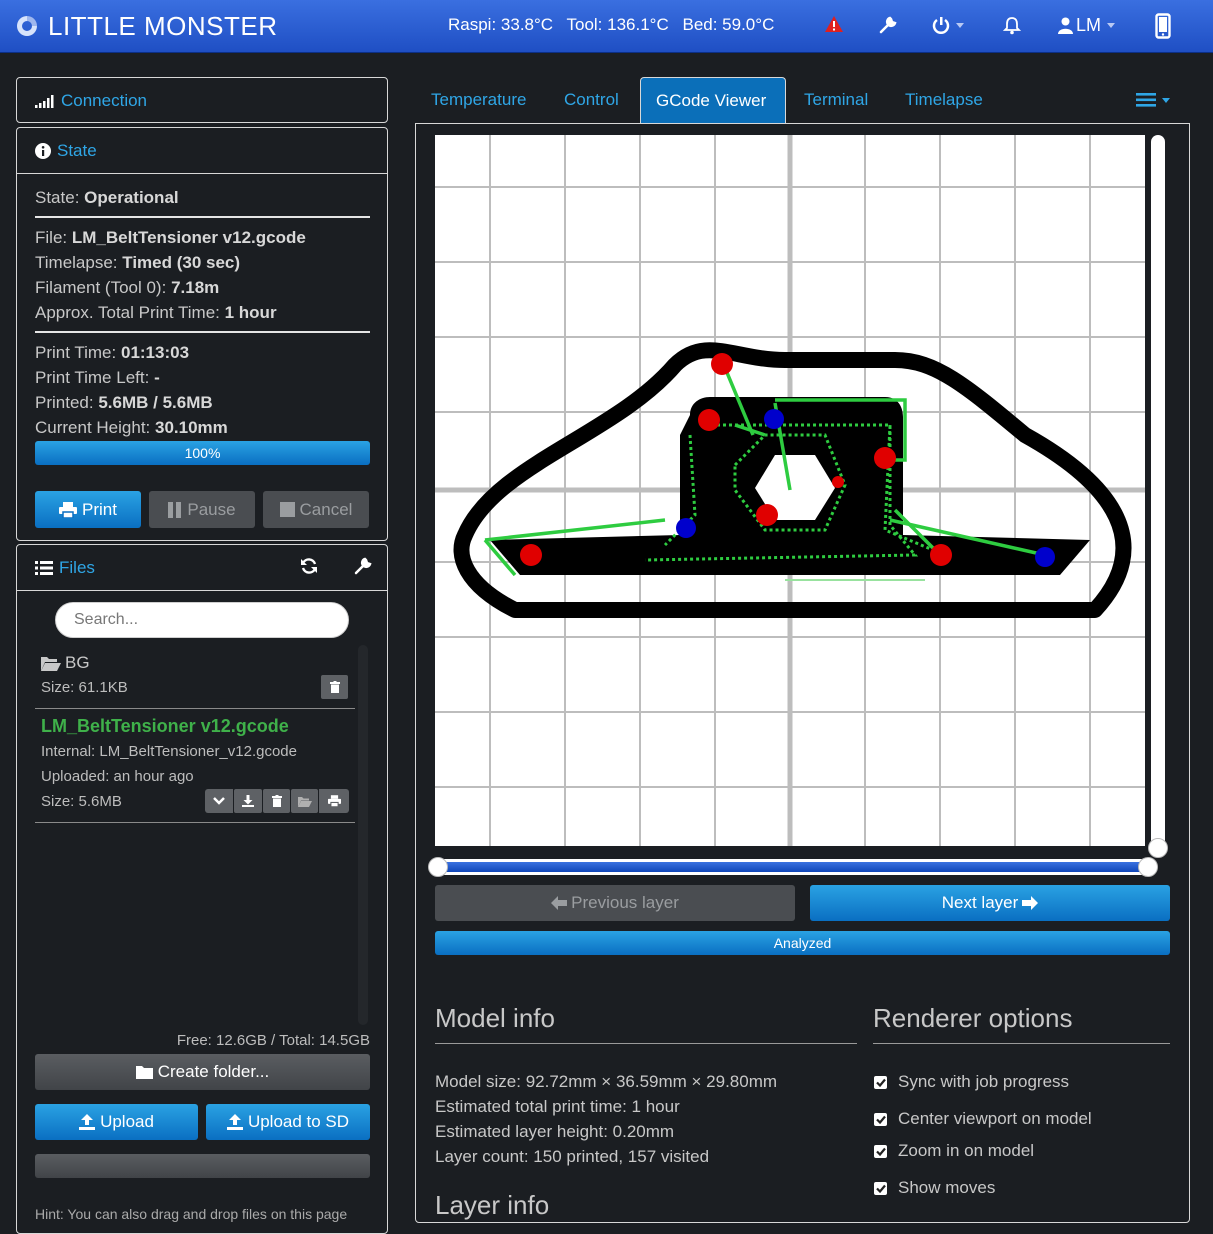 Image resolution: width=1213 pixels, height=1234 pixels. Describe the element at coordinates (1153, 100) in the screenshot. I see `tab-overflow-menu` at that location.